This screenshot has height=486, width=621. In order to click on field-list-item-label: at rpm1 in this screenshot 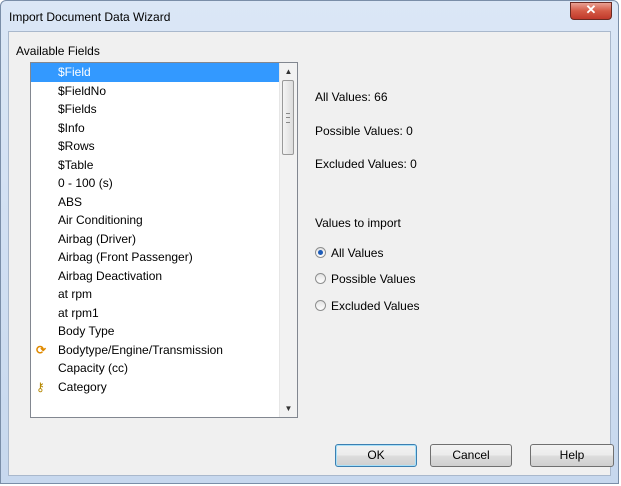, I will do `click(78, 312)`.